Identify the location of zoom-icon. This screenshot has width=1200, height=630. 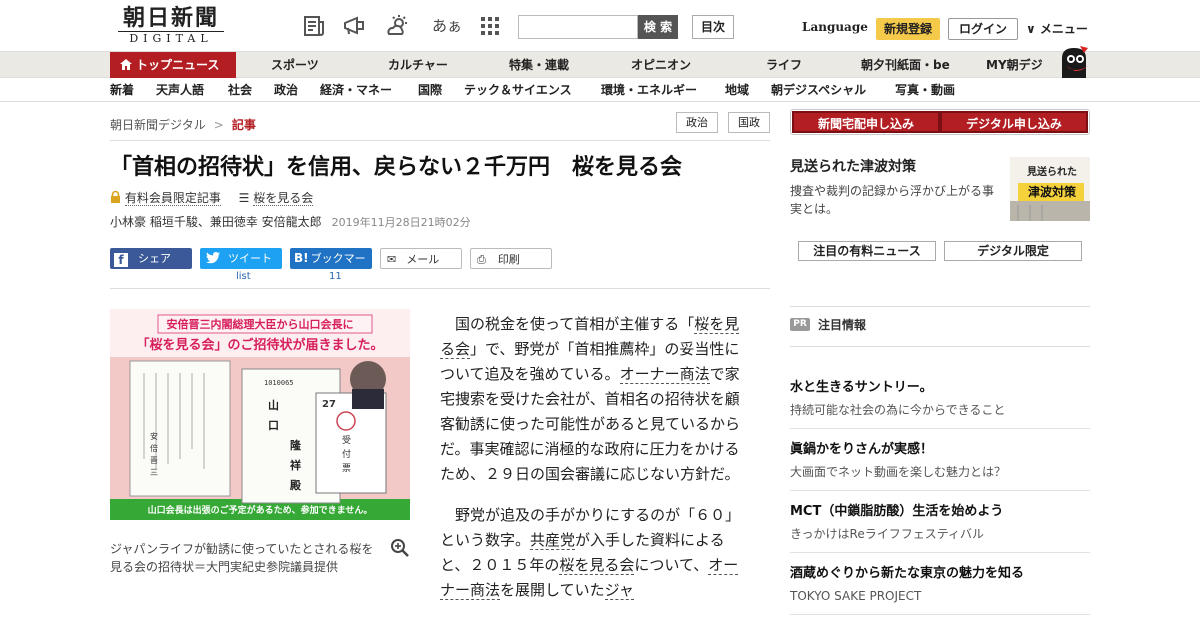
(400, 548).